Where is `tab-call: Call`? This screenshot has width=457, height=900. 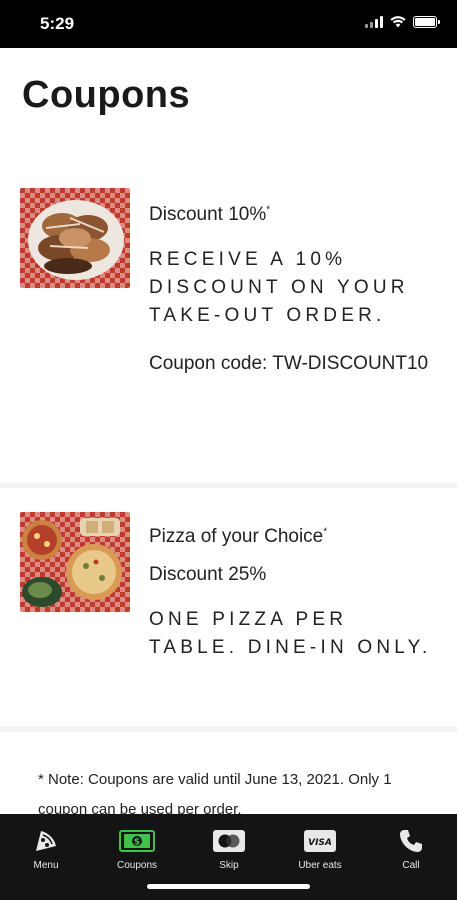 tab-call: Call is located at coordinates (411, 848).